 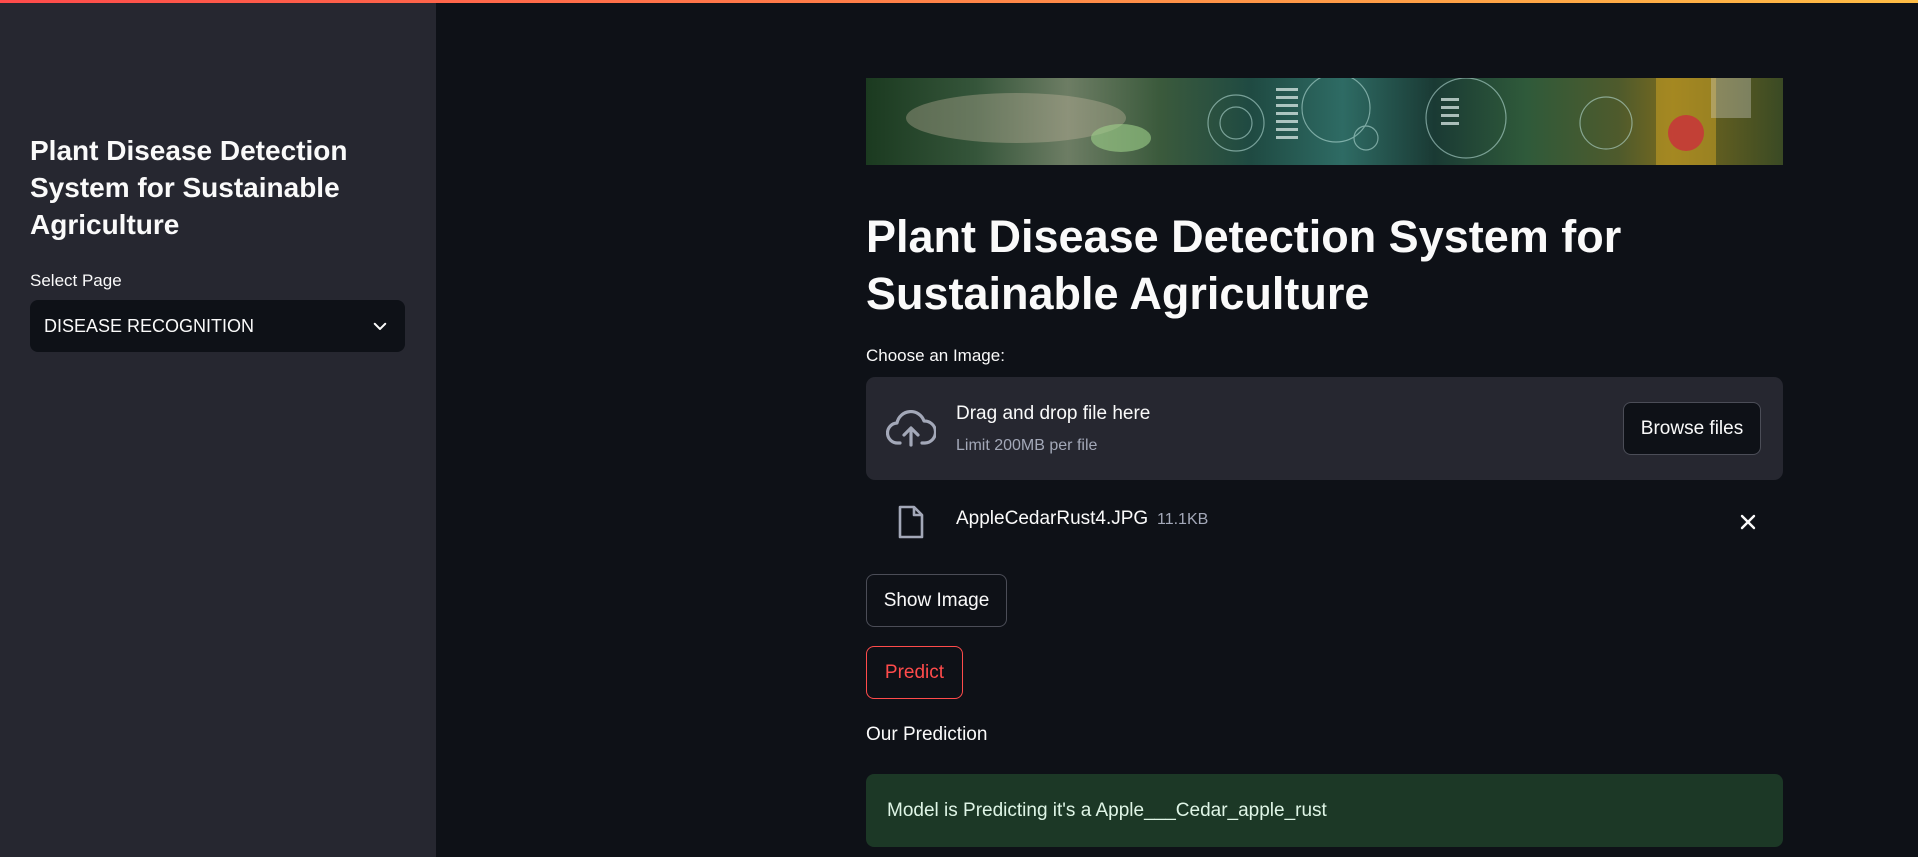 What do you see at coordinates (1183, 519) in the screenshot?
I see `uploaded-file-size: 11.1KB` at bounding box center [1183, 519].